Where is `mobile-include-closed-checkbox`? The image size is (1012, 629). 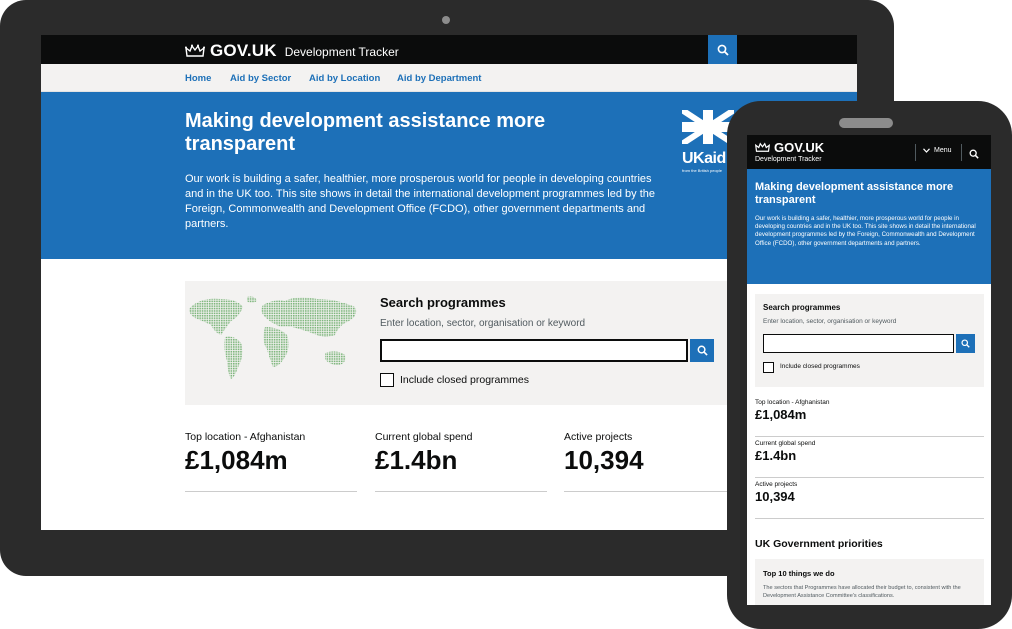 mobile-include-closed-checkbox is located at coordinates (768, 367).